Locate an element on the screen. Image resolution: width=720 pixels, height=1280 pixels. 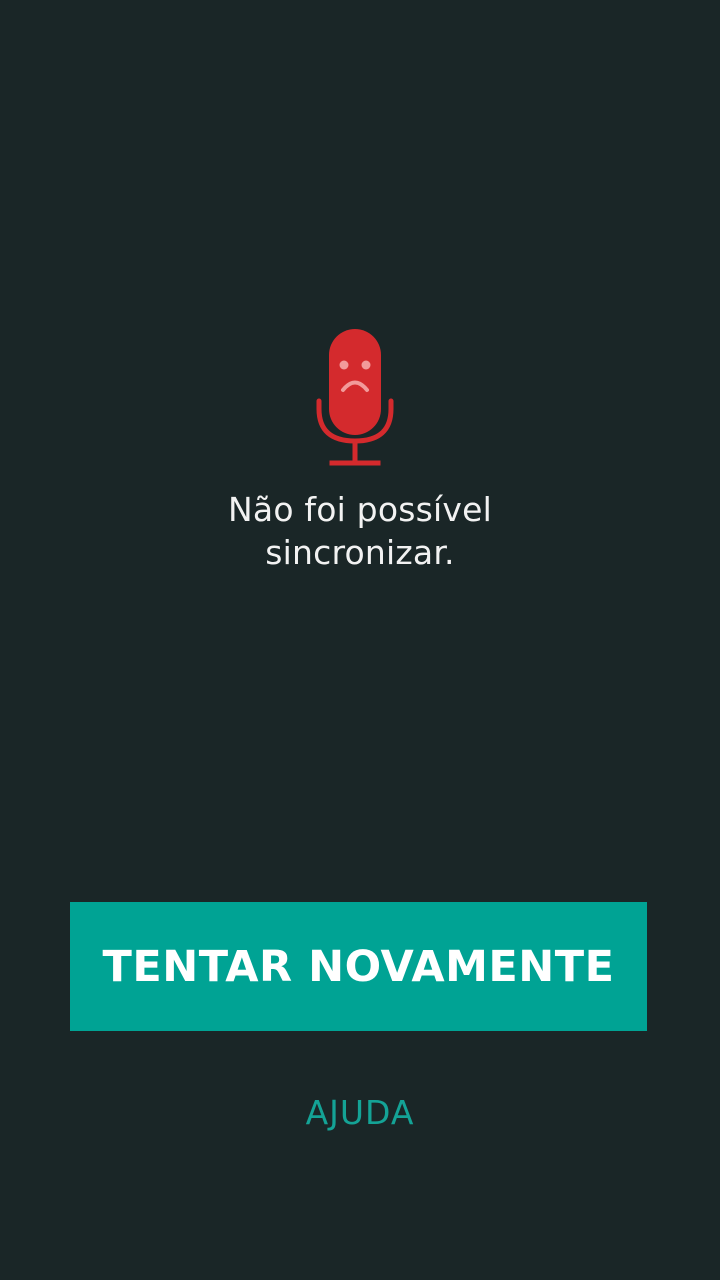
sad-microphone-icon is located at coordinates (355, 399).